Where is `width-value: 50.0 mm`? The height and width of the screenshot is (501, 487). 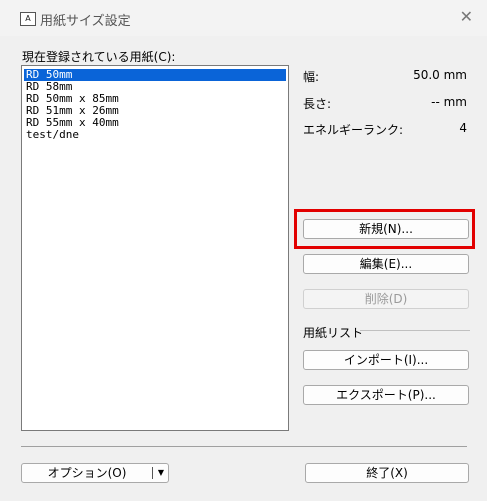 width-value: 50.0 mm is located at coordinates (440, 75).